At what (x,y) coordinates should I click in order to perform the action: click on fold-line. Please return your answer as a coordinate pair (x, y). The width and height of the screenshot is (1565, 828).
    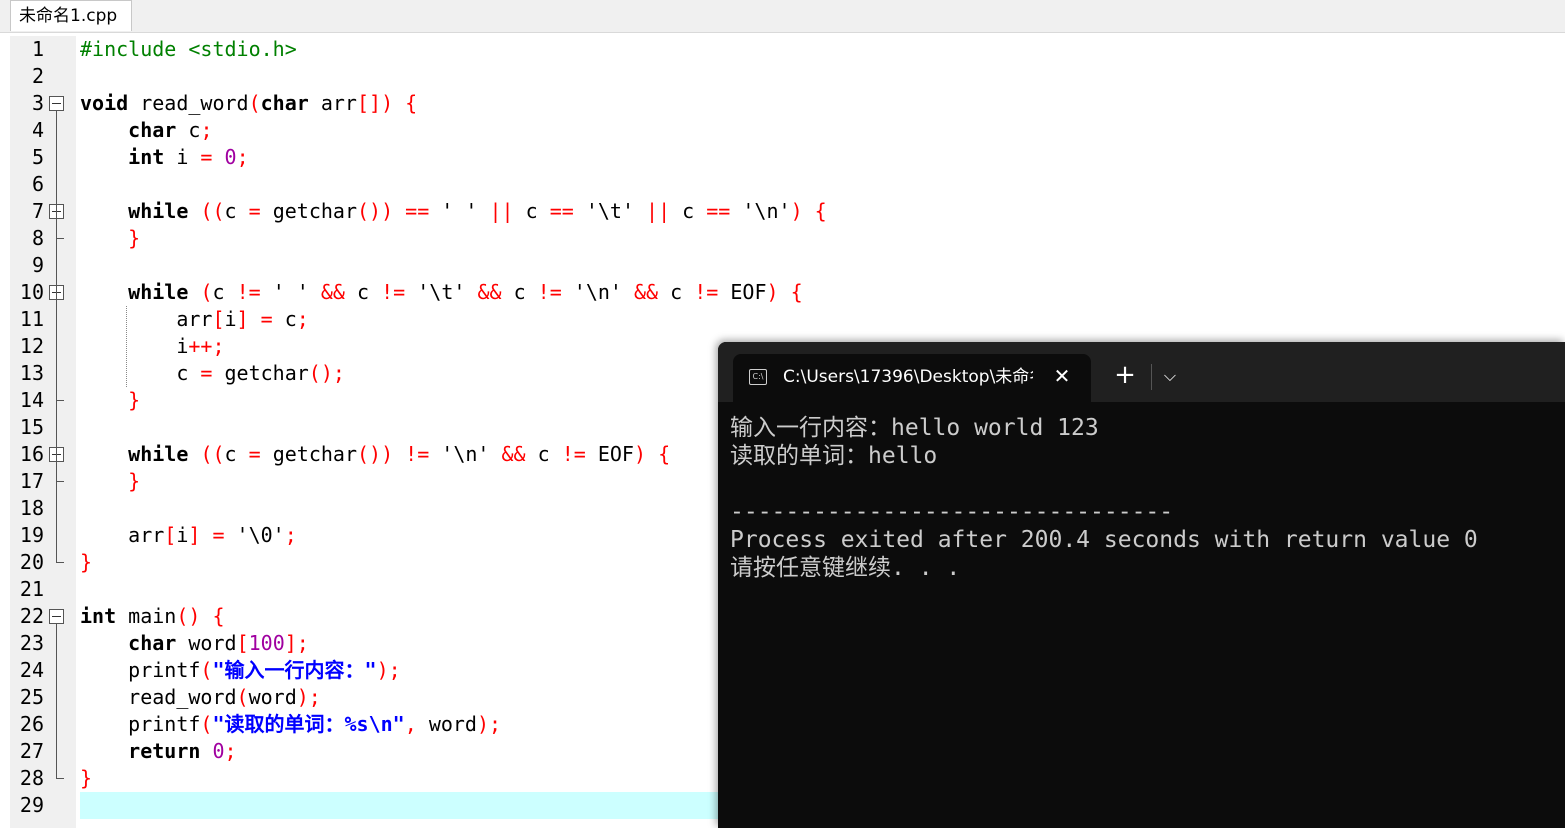
    Looking at the image, I should click on (56, 336).